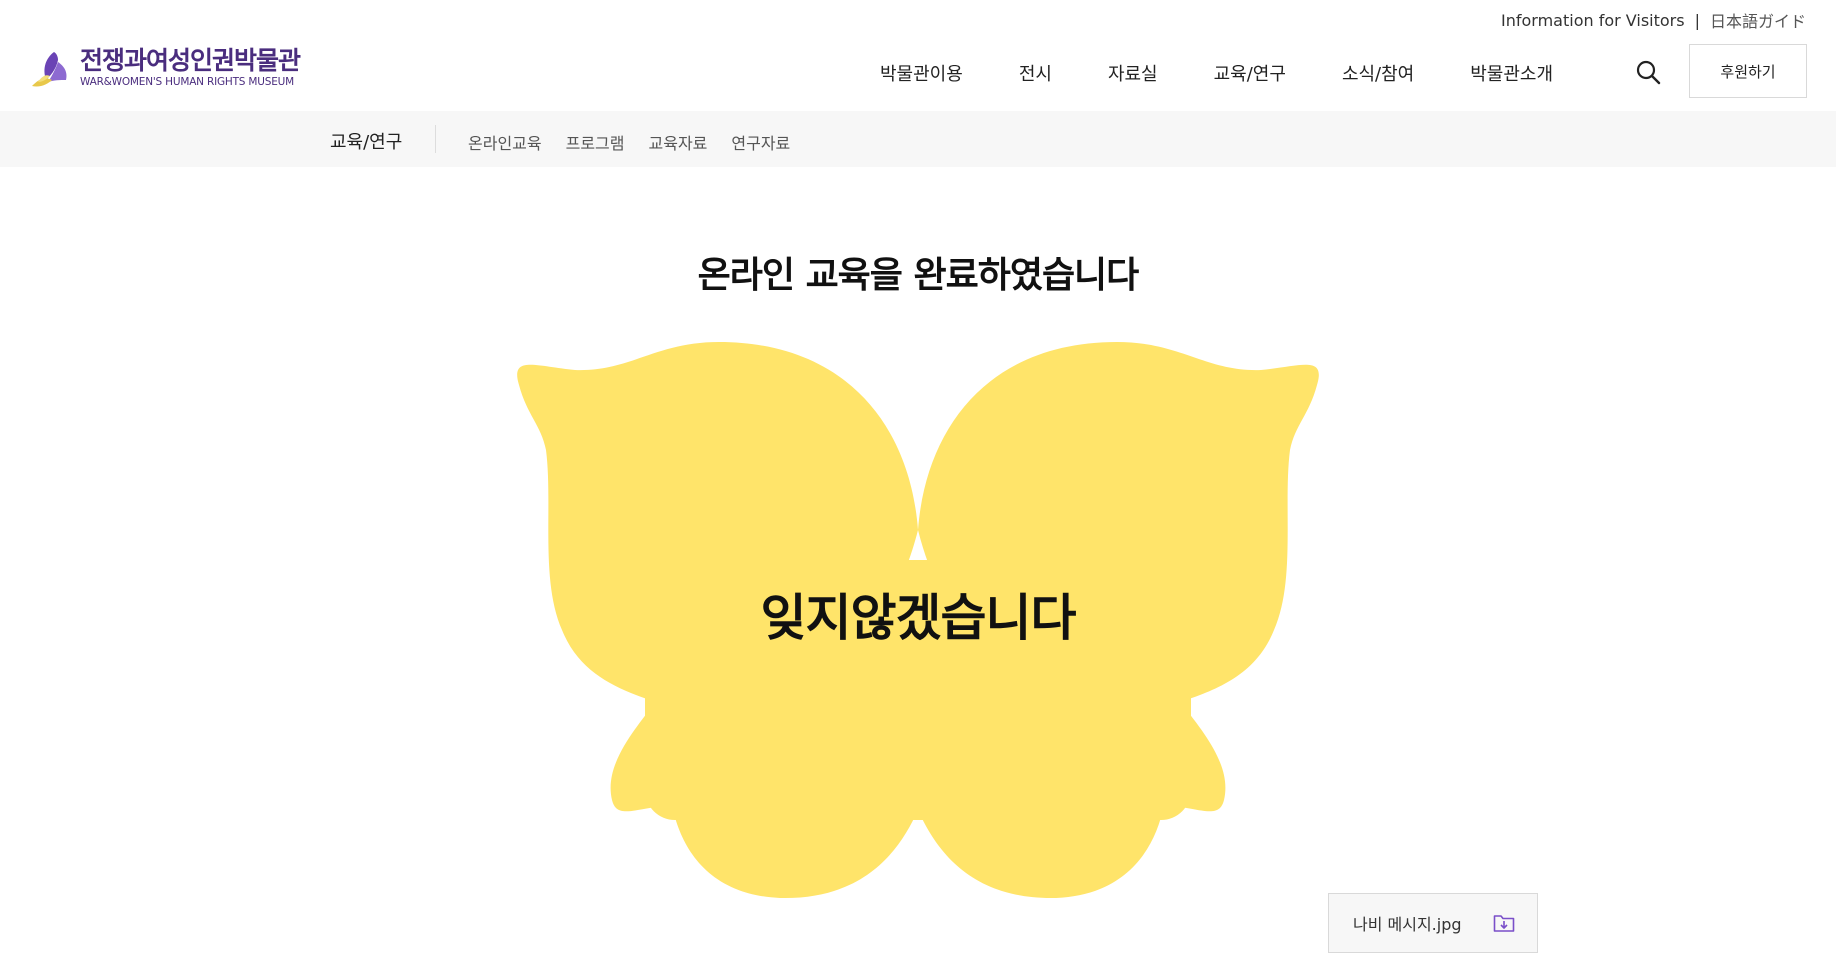 This screenshot has height=976, width=1836. What do you see at coordinates (1504, 923) in the screenshot?
I see `download-folder-icon` at bounding box center [1504, 923].